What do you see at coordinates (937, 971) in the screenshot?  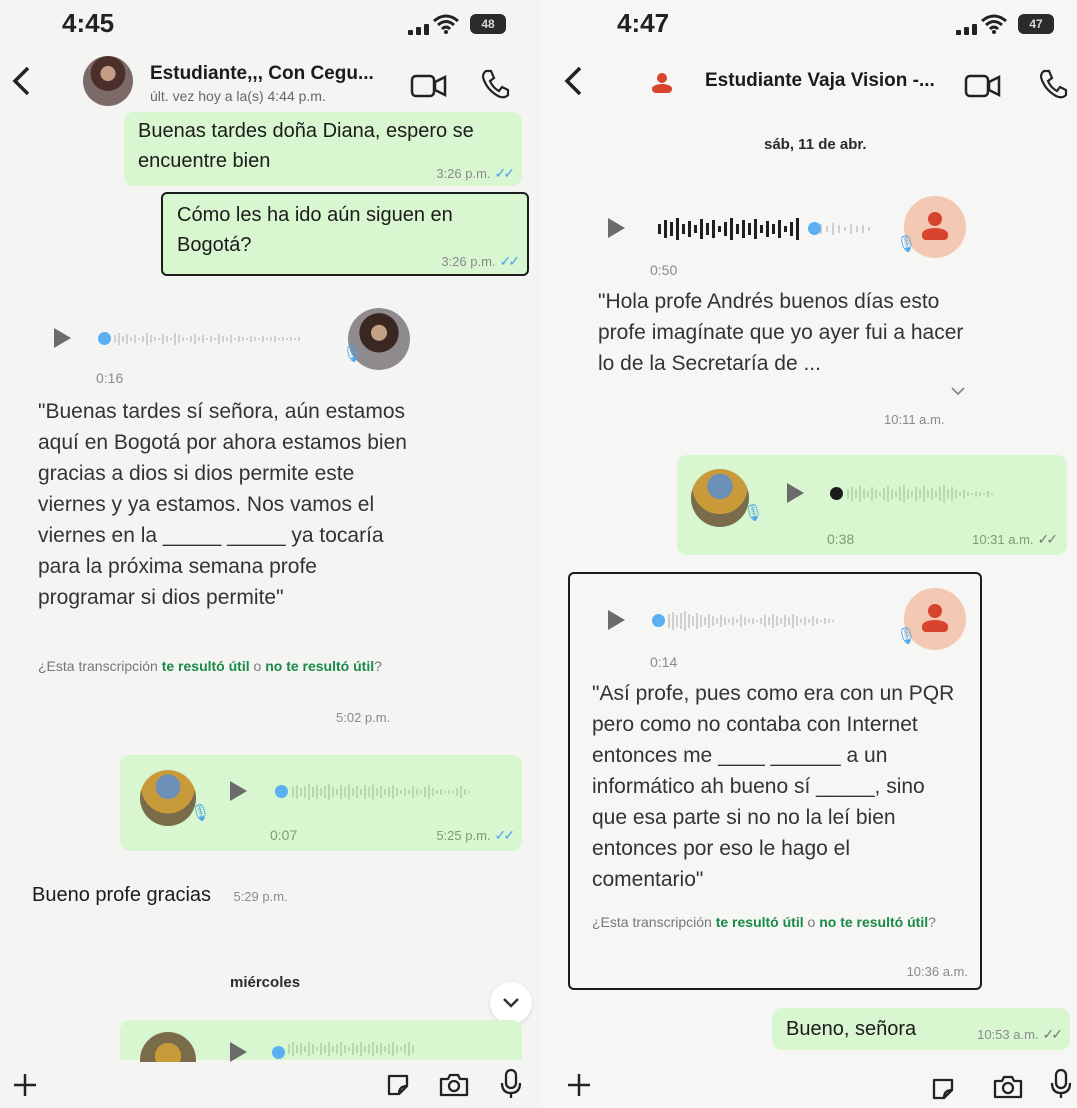 I see `message-time: 10:36 a.m.` at bounding box center [937, 971].